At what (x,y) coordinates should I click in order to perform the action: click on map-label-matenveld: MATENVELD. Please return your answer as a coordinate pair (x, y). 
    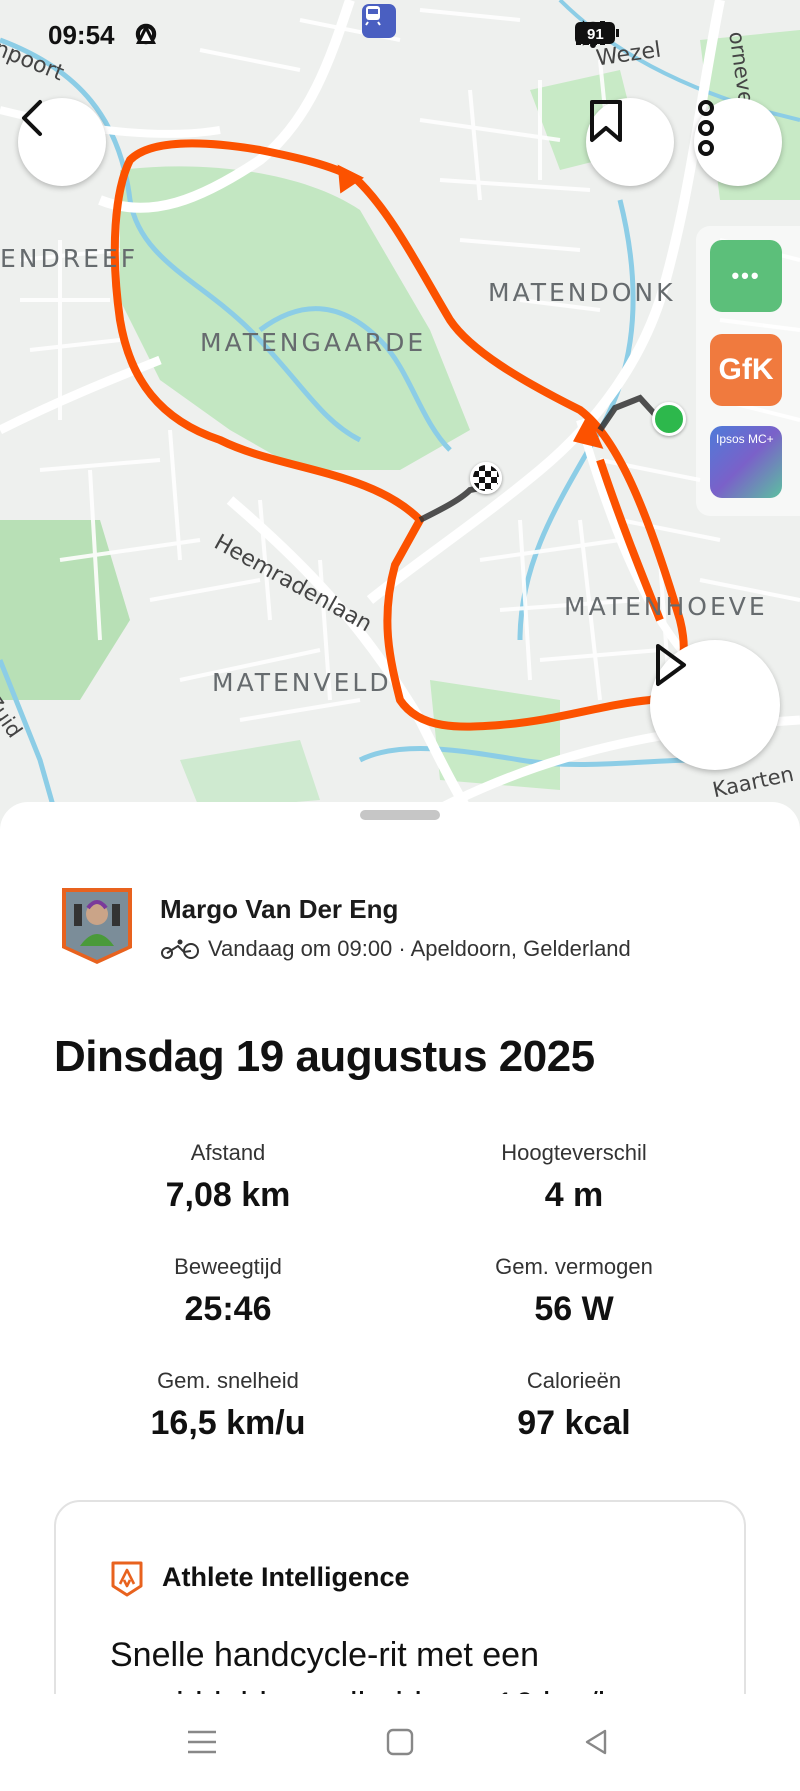
    Looking at the image, I should click on (302, 682).